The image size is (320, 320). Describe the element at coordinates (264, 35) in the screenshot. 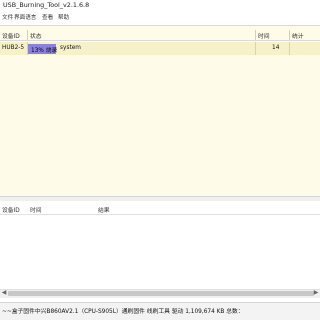

I see `col-header-time: 时间` at that location.